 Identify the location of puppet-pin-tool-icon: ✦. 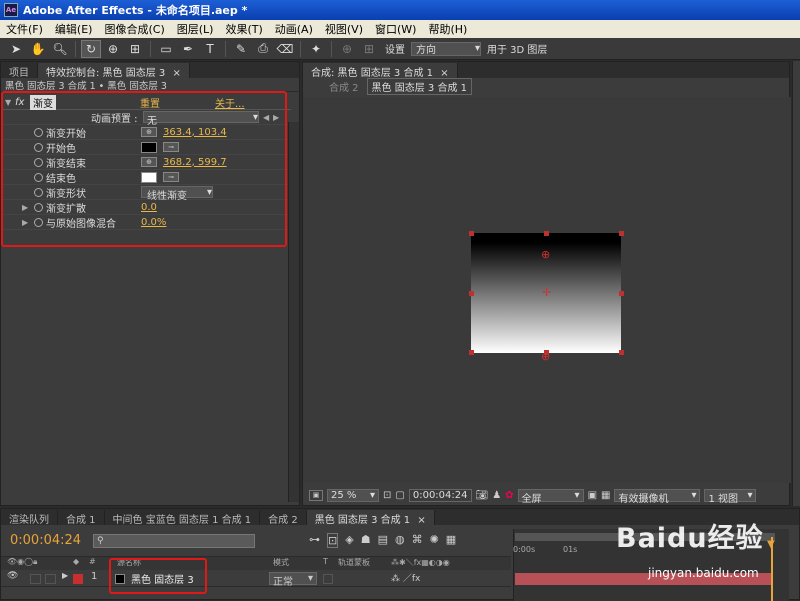
(316, 49).